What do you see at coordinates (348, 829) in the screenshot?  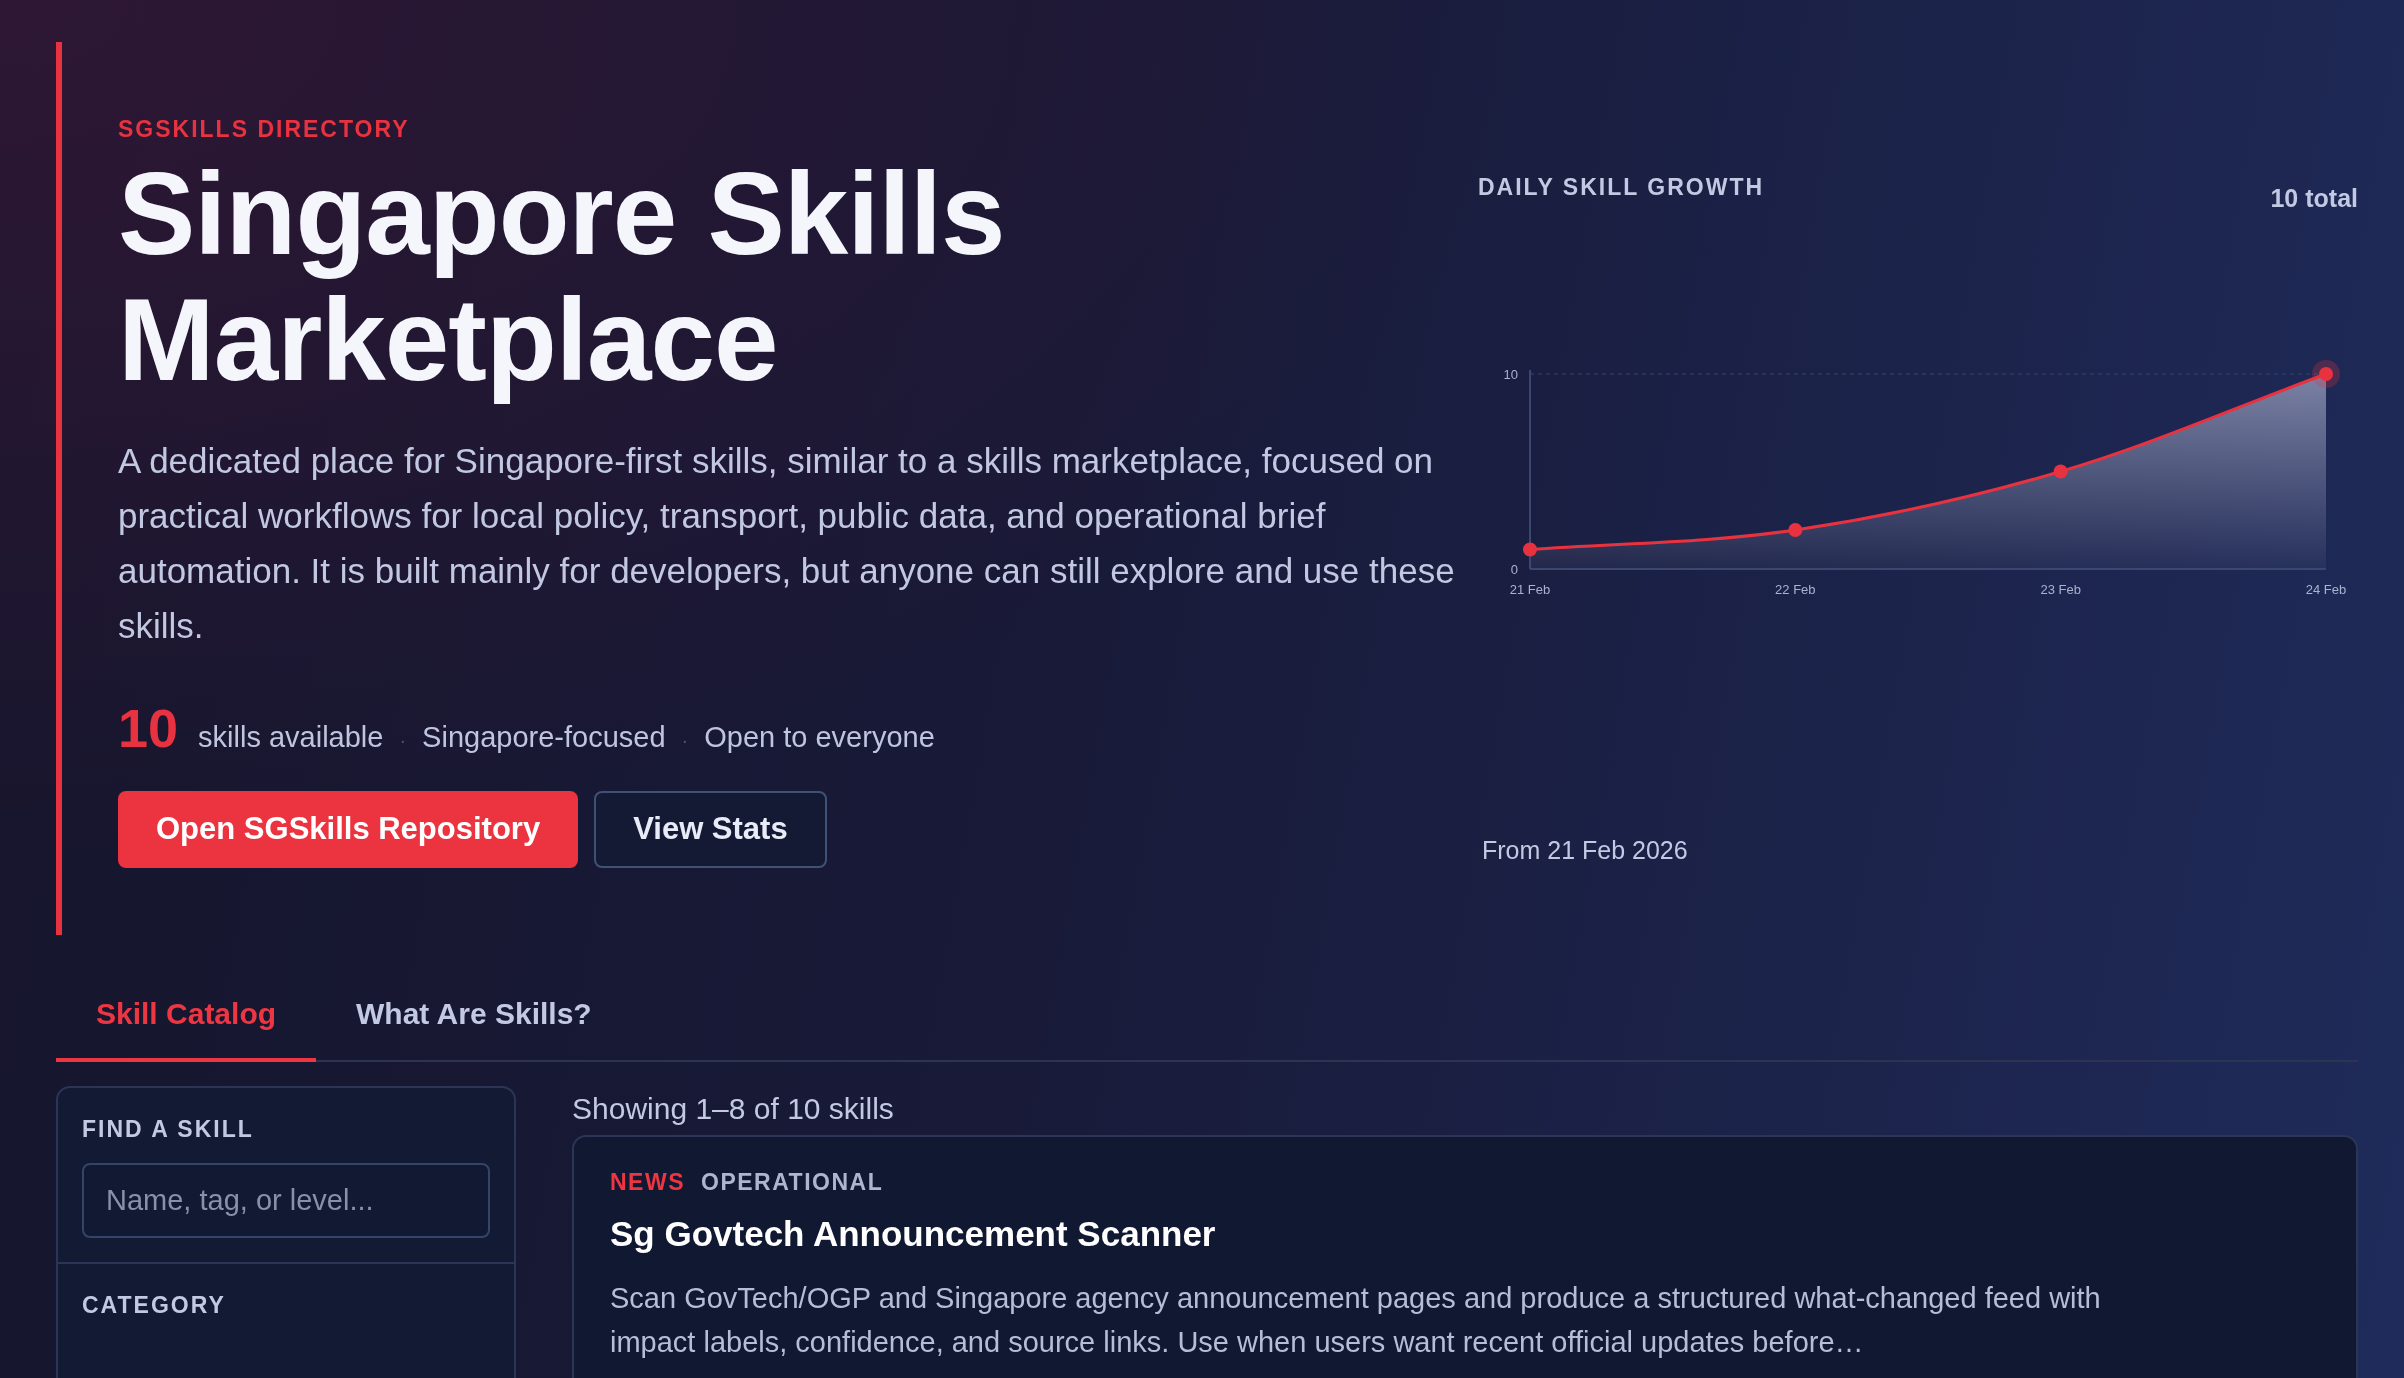 I see `repository-button: Open SGSkills Repository` at bounding box center [348, 829].